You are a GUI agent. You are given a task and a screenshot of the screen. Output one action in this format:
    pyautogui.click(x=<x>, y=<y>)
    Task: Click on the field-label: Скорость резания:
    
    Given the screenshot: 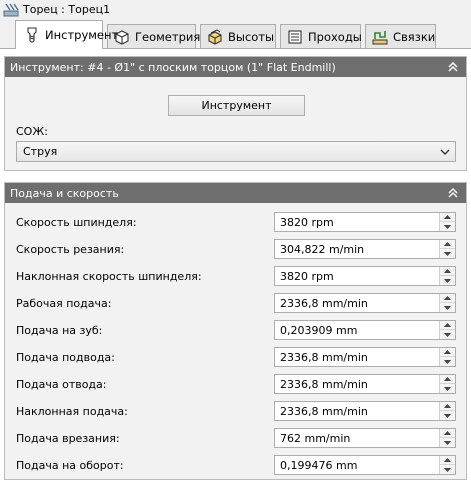 What is the action you would take?
    pyautogui.click(x=70, y=249)
    